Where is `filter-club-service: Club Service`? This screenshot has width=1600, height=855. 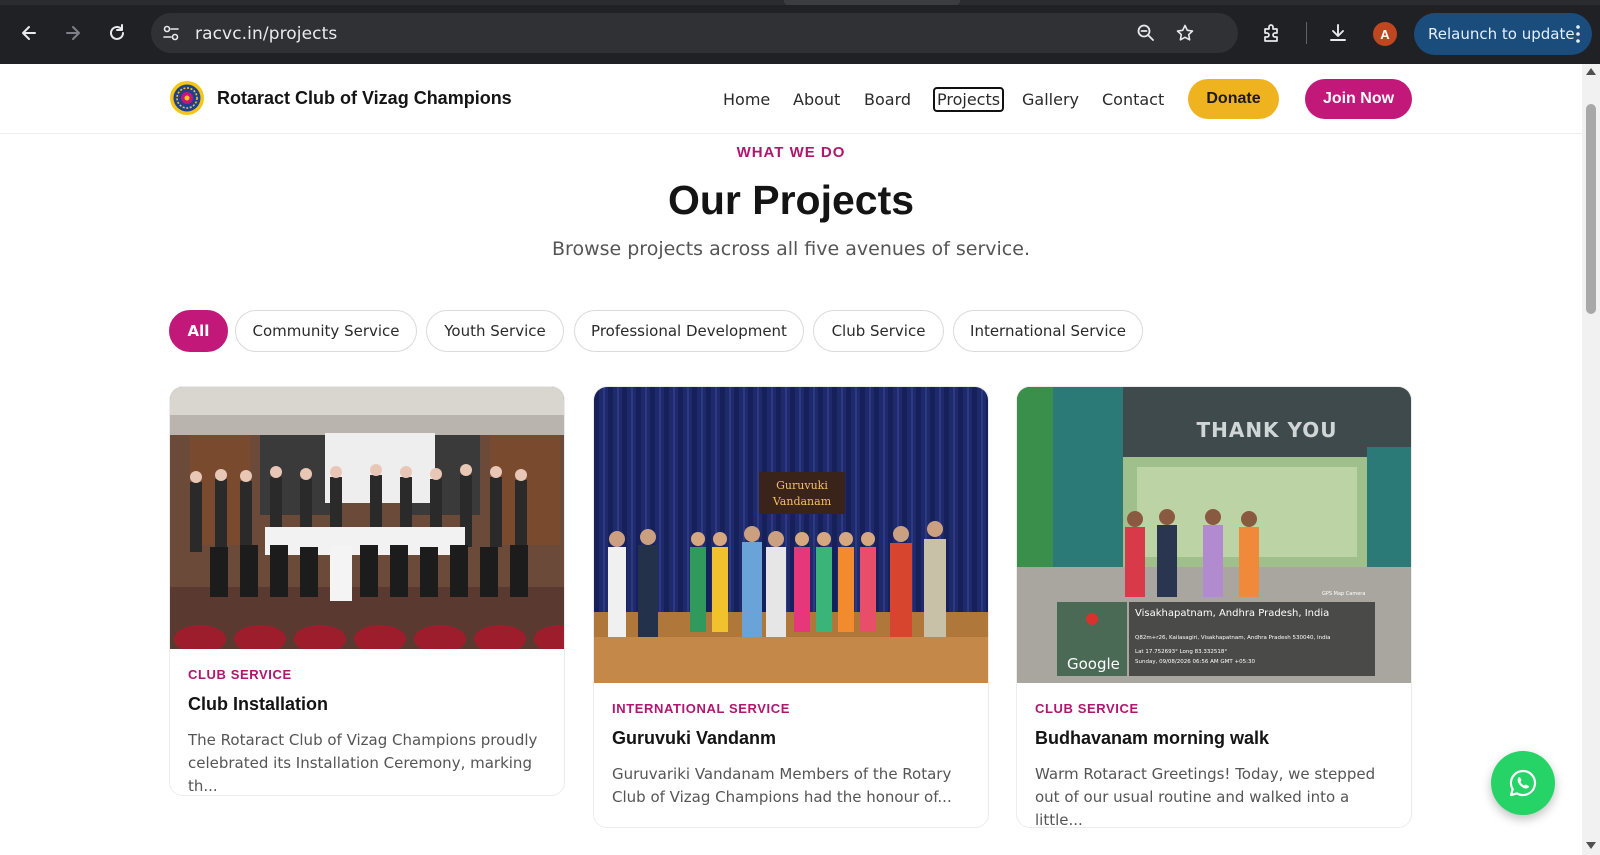
filter-club-service: Club Service is located at coordinates (878, 331).